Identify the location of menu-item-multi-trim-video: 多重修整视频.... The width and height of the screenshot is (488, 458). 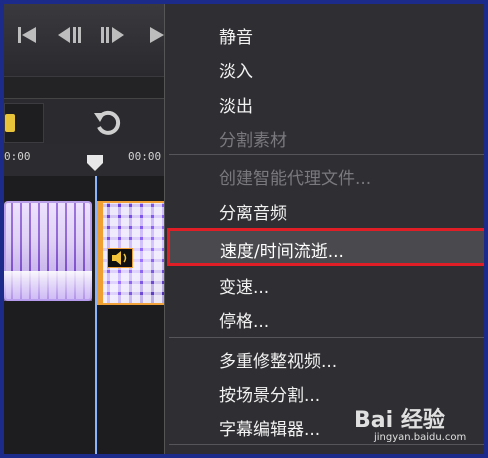
(324, 358).